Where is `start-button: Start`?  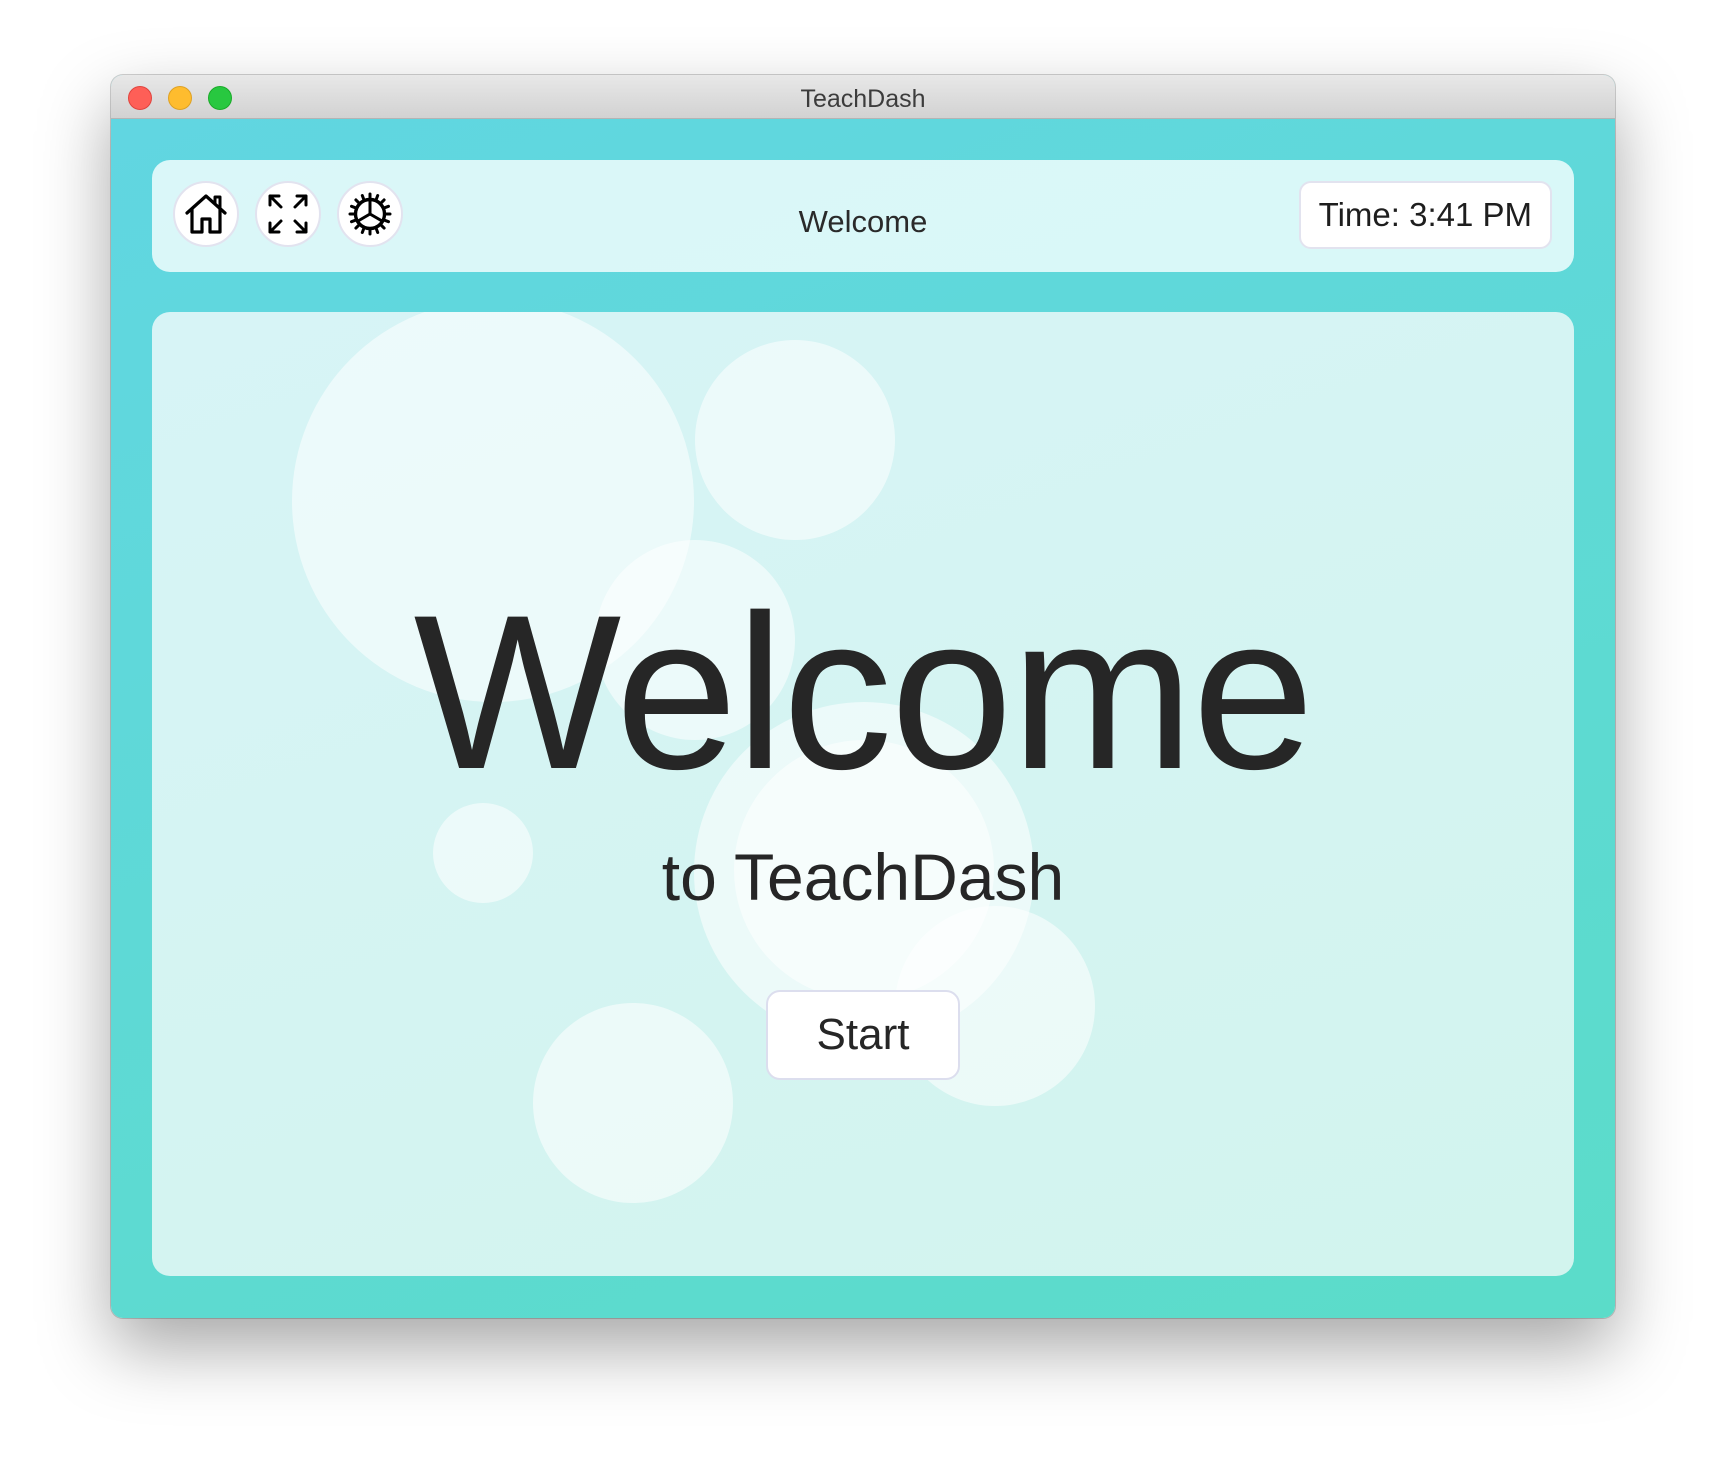 start-button: Start is located at coordinates (863, 1035).